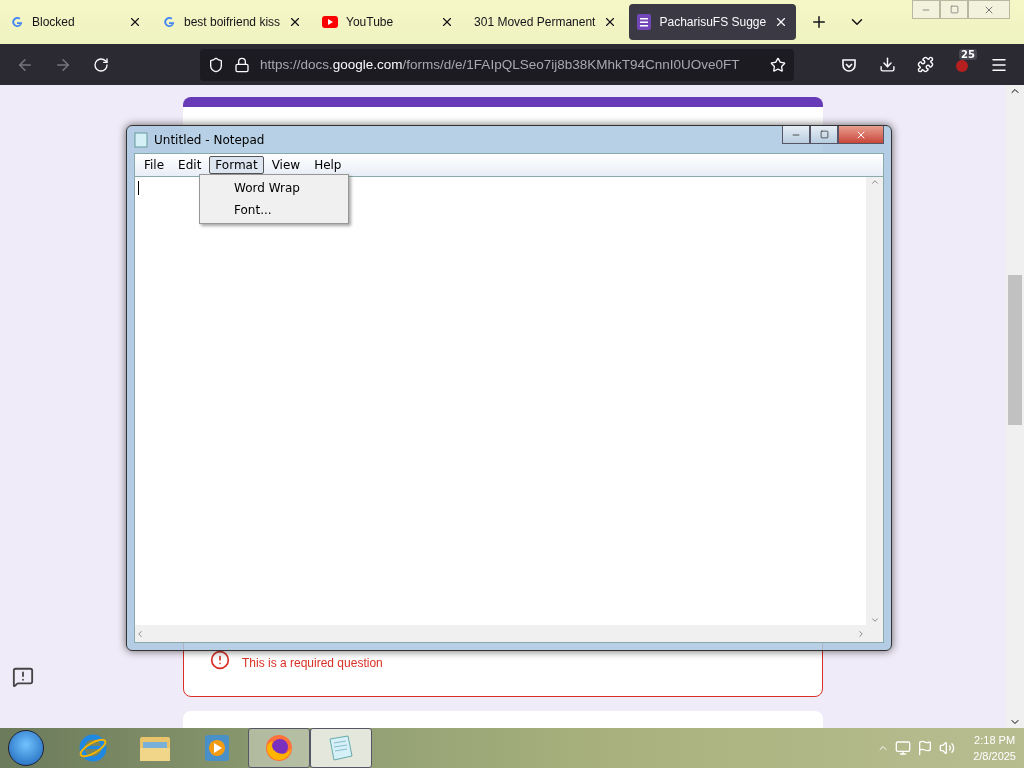 This screenshot has height=768, width=1024. What do you see at coordinates (796, 135) in the screenshot?
I see `minimize-button` at bounding box center [796, 135].